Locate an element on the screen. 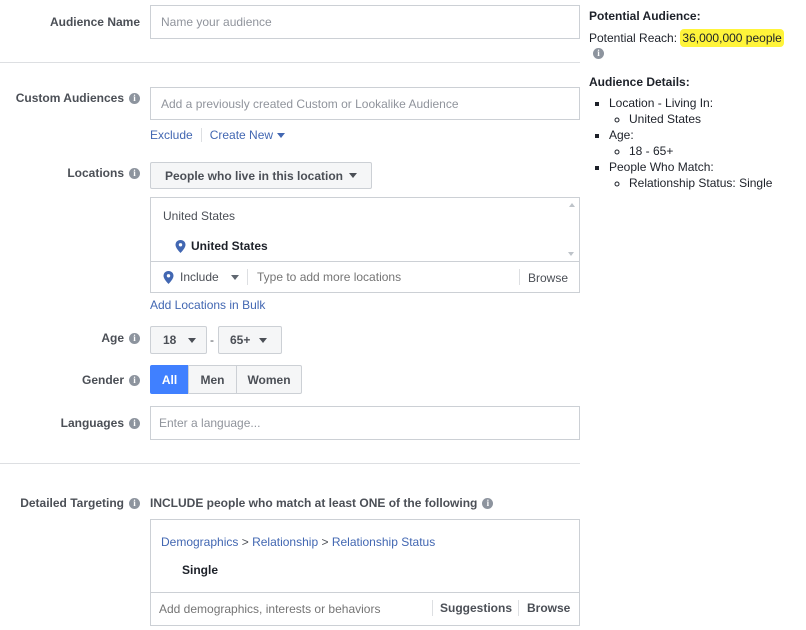  detailed-targeting-label-text: Detailed Targeting is located at coordinates (72, 503).